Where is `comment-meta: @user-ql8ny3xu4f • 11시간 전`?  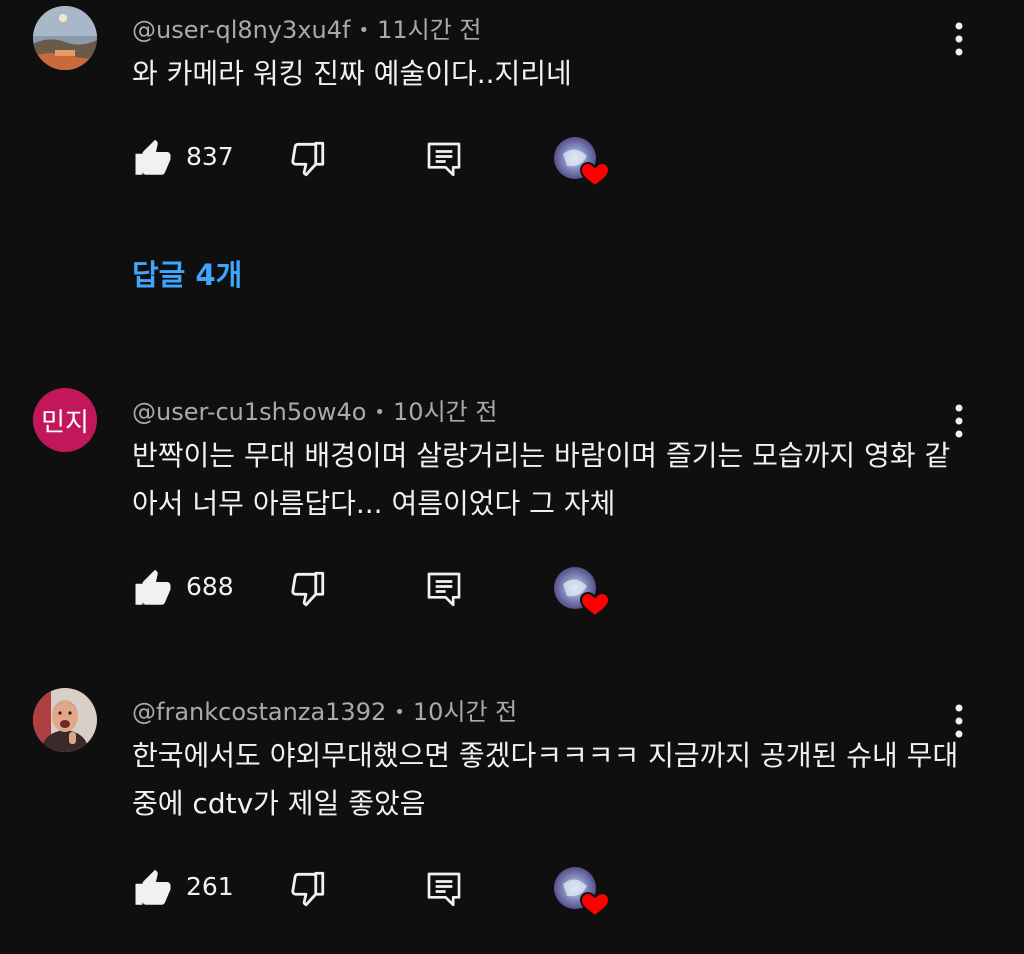 comment-meta: @user-ql8ny3xu4f • 11시간 전 is located at coordinates (307, 27).